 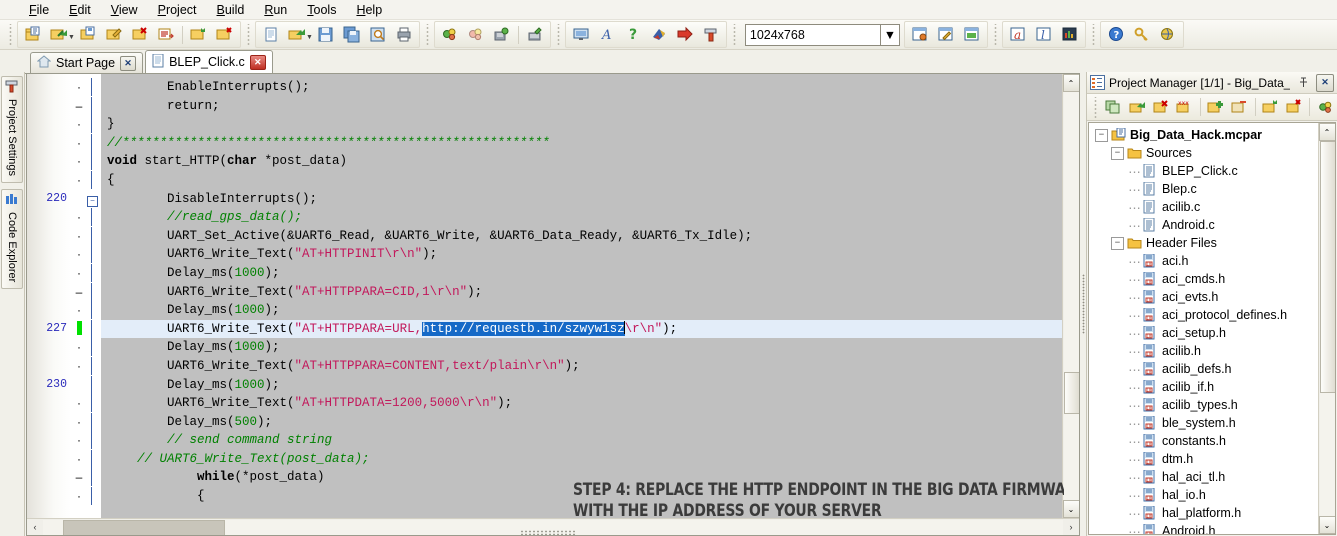 I want to click on menu-item-tools: Tools, so click(x=321, y=10).